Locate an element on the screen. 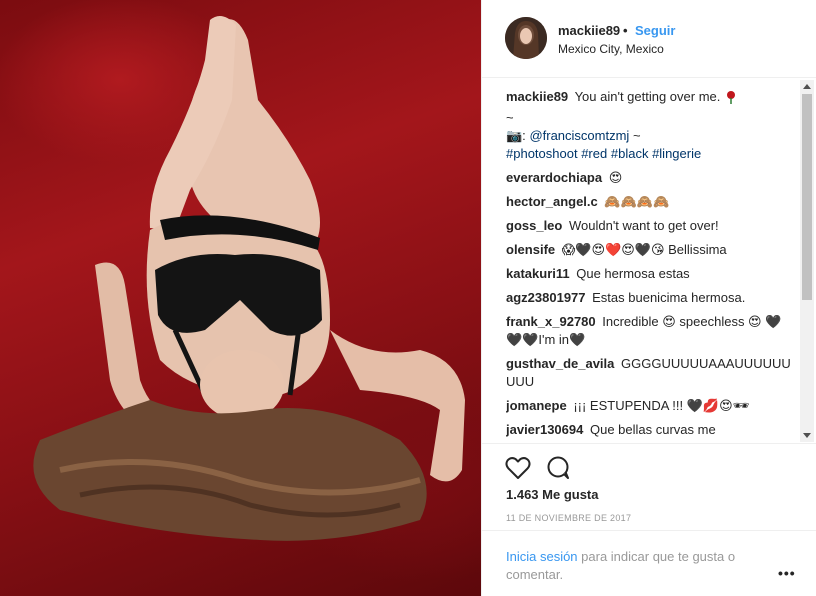 The height and width of the screenshot is (596, 816). avatar-image is located at coordinates (526, 38).